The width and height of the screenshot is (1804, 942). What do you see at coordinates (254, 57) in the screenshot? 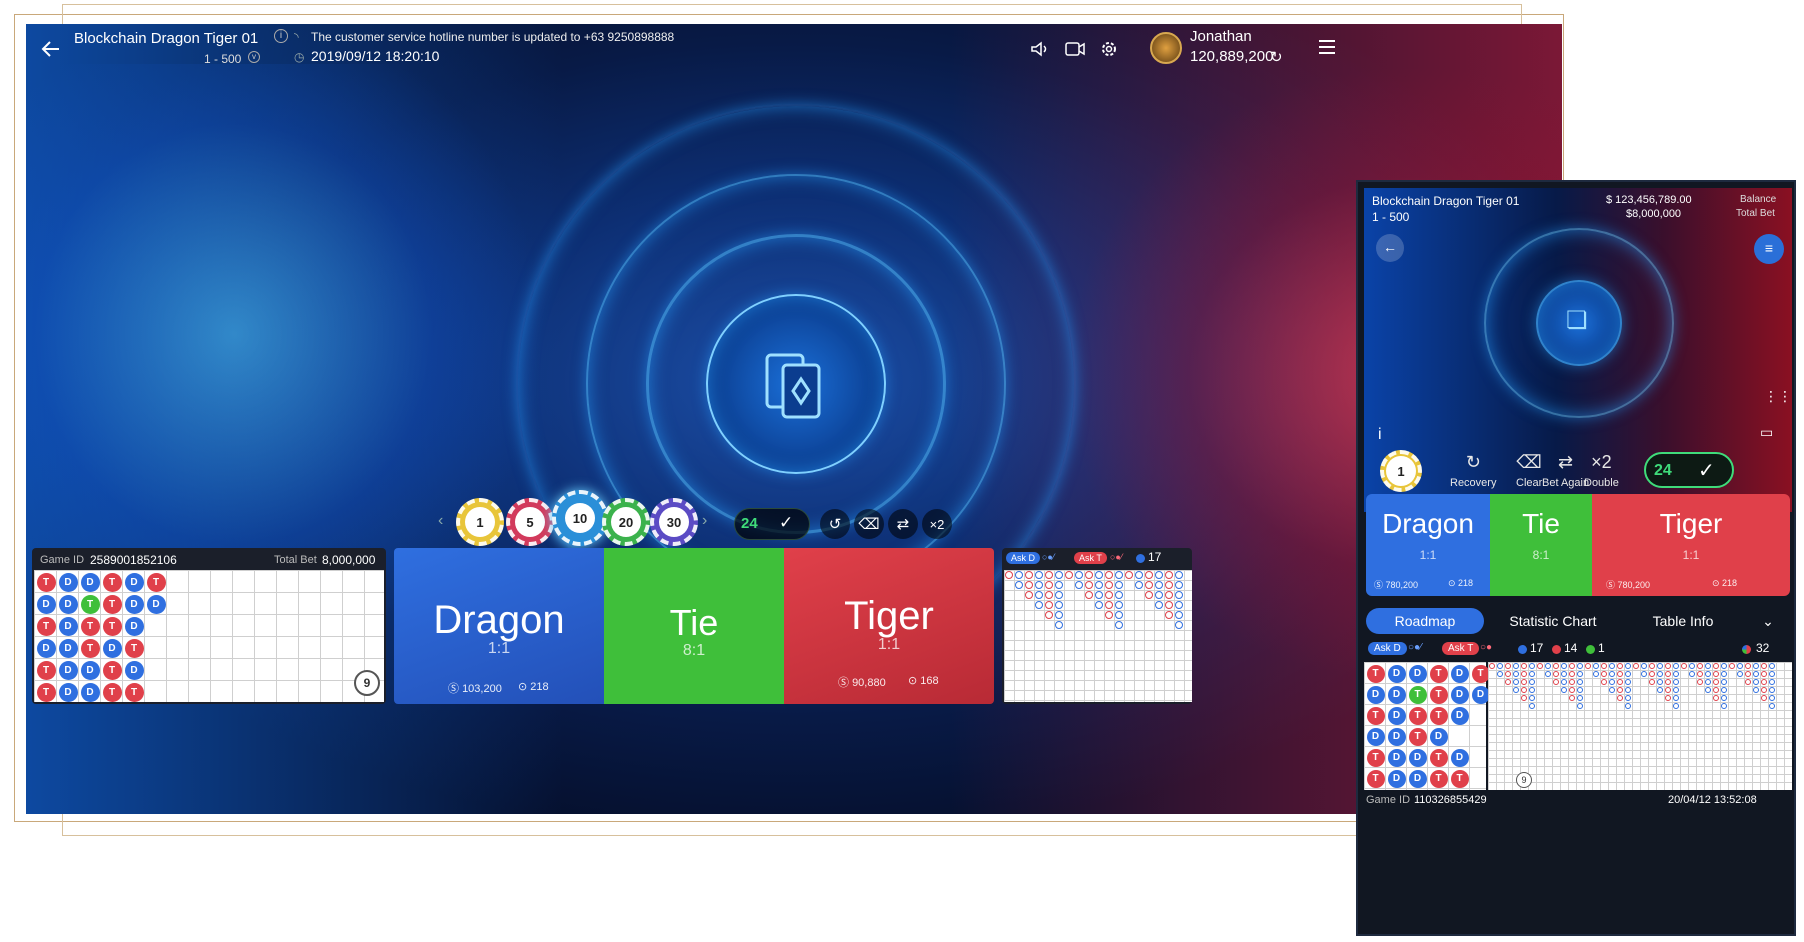
I see `chevron-down-icon: v` at bounding box center [254, 57].